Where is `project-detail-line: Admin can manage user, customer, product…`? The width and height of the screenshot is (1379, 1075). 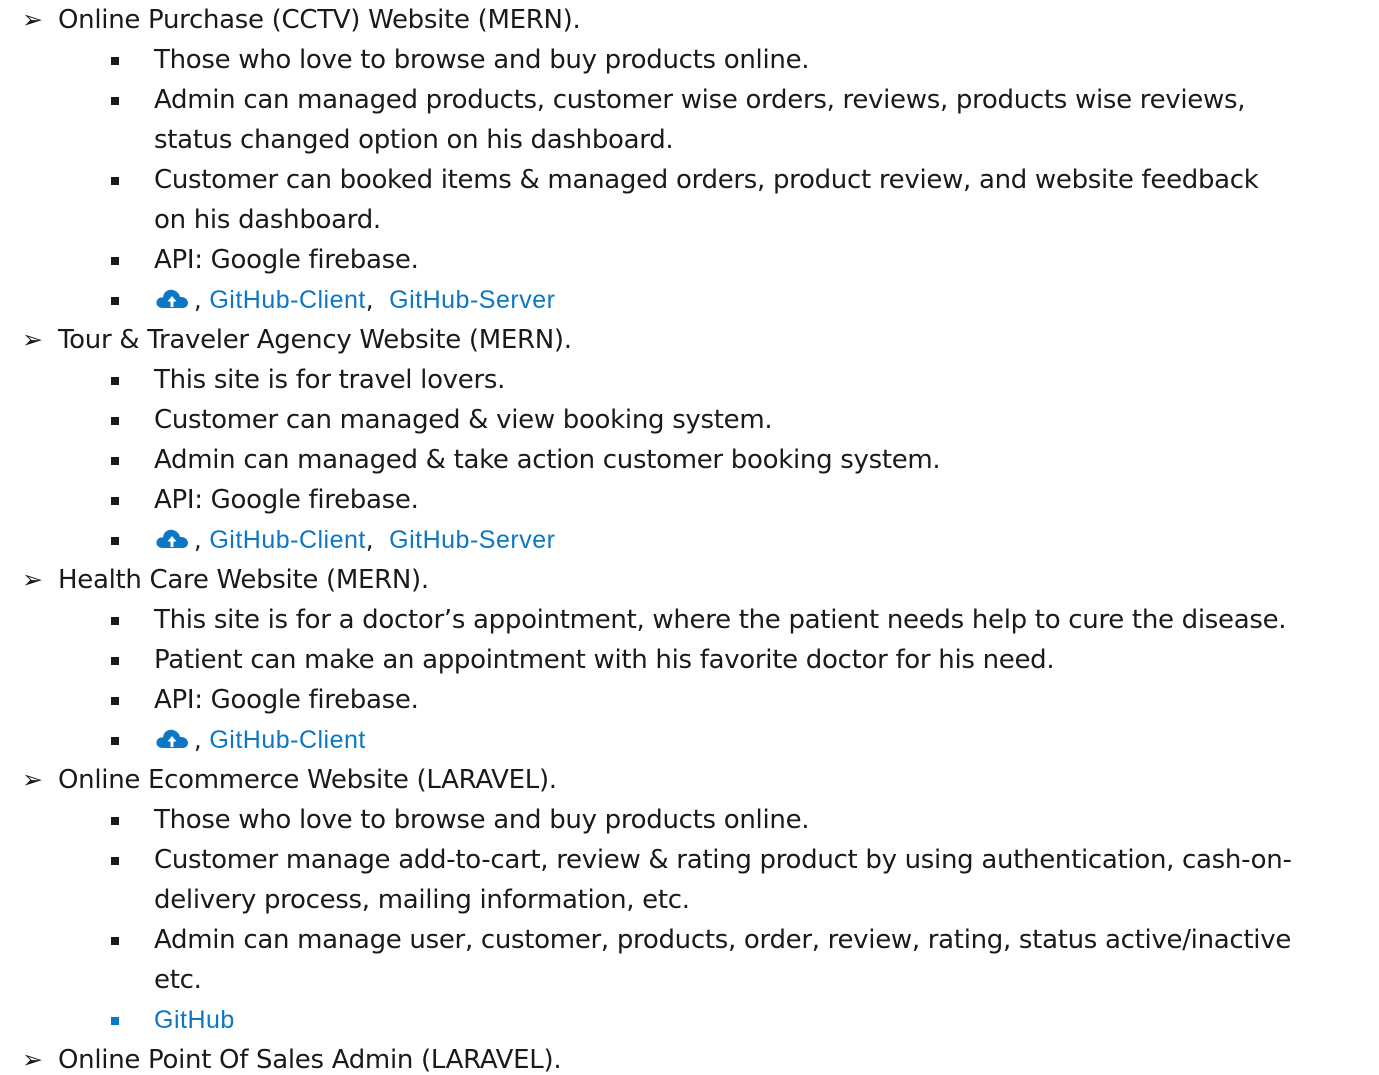
project-detail-line: Admin can manage user, customer, product… is located at coordinates (723, 940).